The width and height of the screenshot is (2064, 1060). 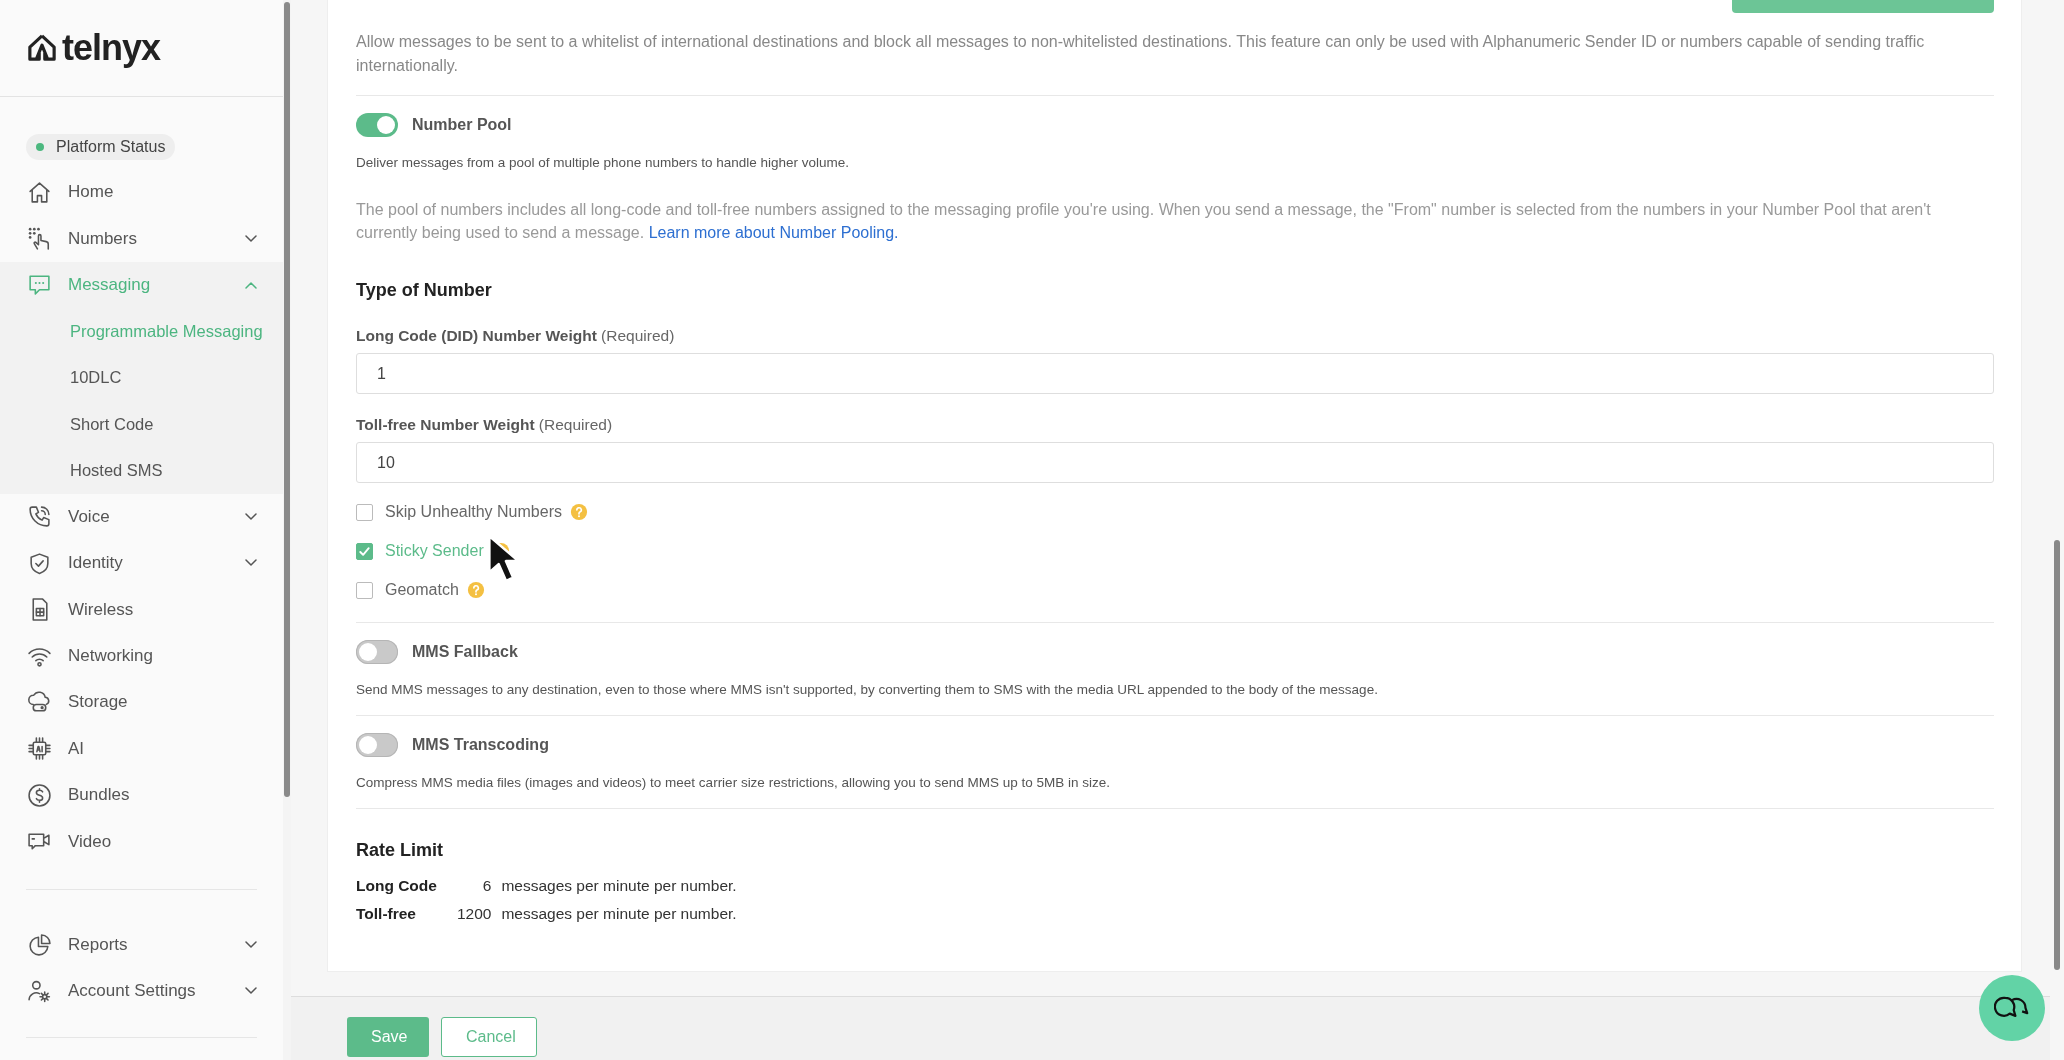 I want to click on nav-item: AI, so click(x=141, y=749).